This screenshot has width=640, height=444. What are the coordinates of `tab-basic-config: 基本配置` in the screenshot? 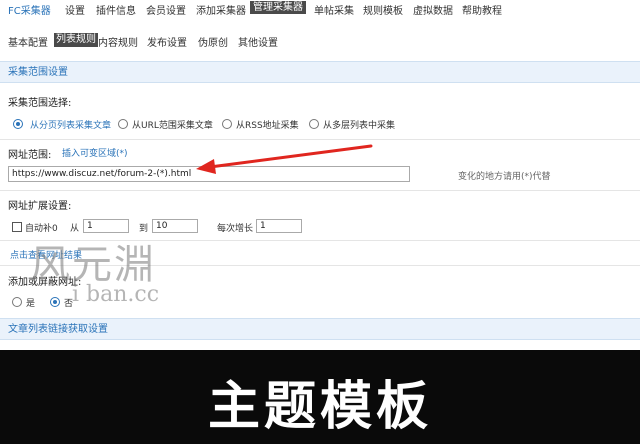 It's located at (28, 41).